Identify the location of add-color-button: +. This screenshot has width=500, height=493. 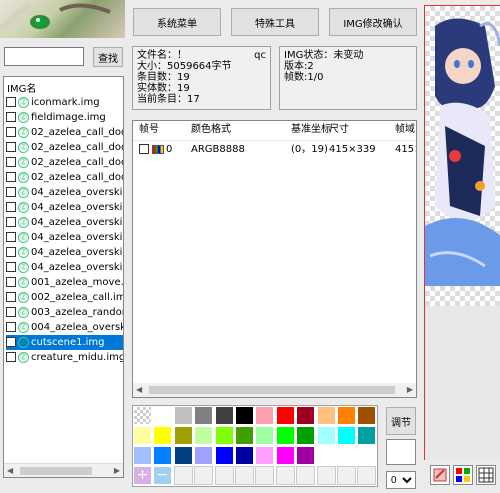
(142, 475).